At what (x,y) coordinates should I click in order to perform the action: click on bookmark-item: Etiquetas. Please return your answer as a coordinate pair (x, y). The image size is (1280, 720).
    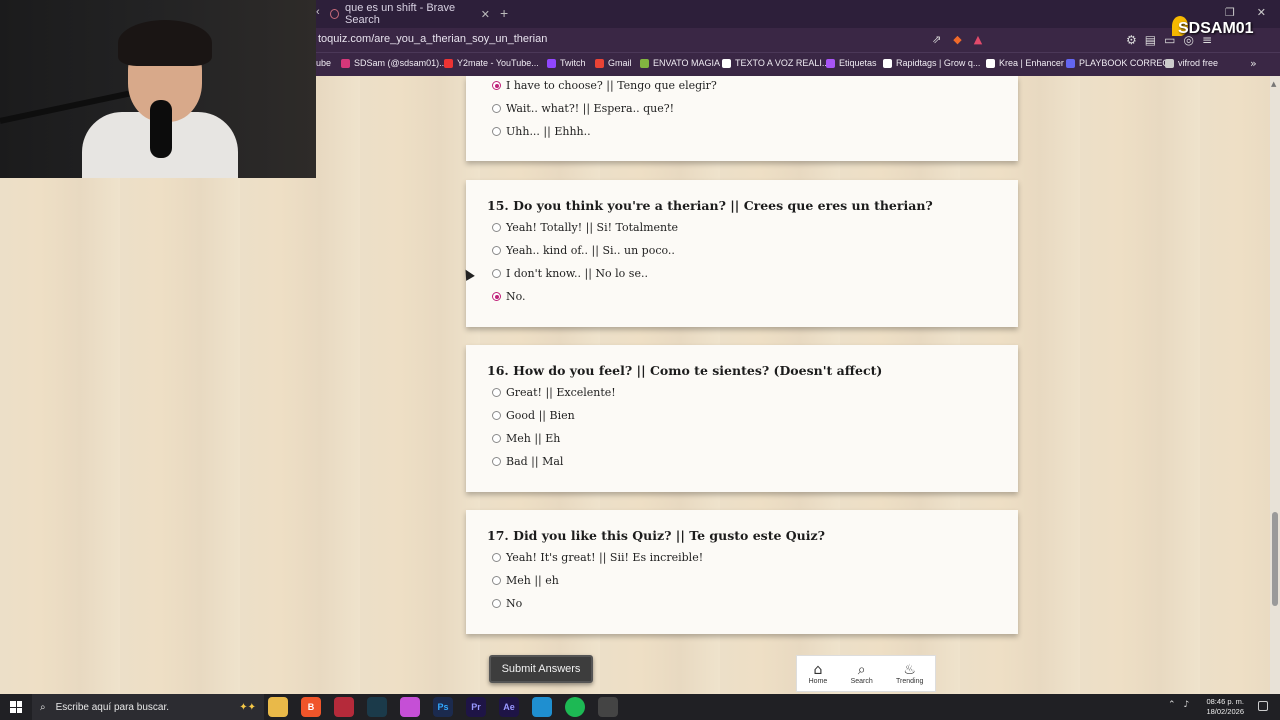
    Looking at the image, I should click on (851, 63).